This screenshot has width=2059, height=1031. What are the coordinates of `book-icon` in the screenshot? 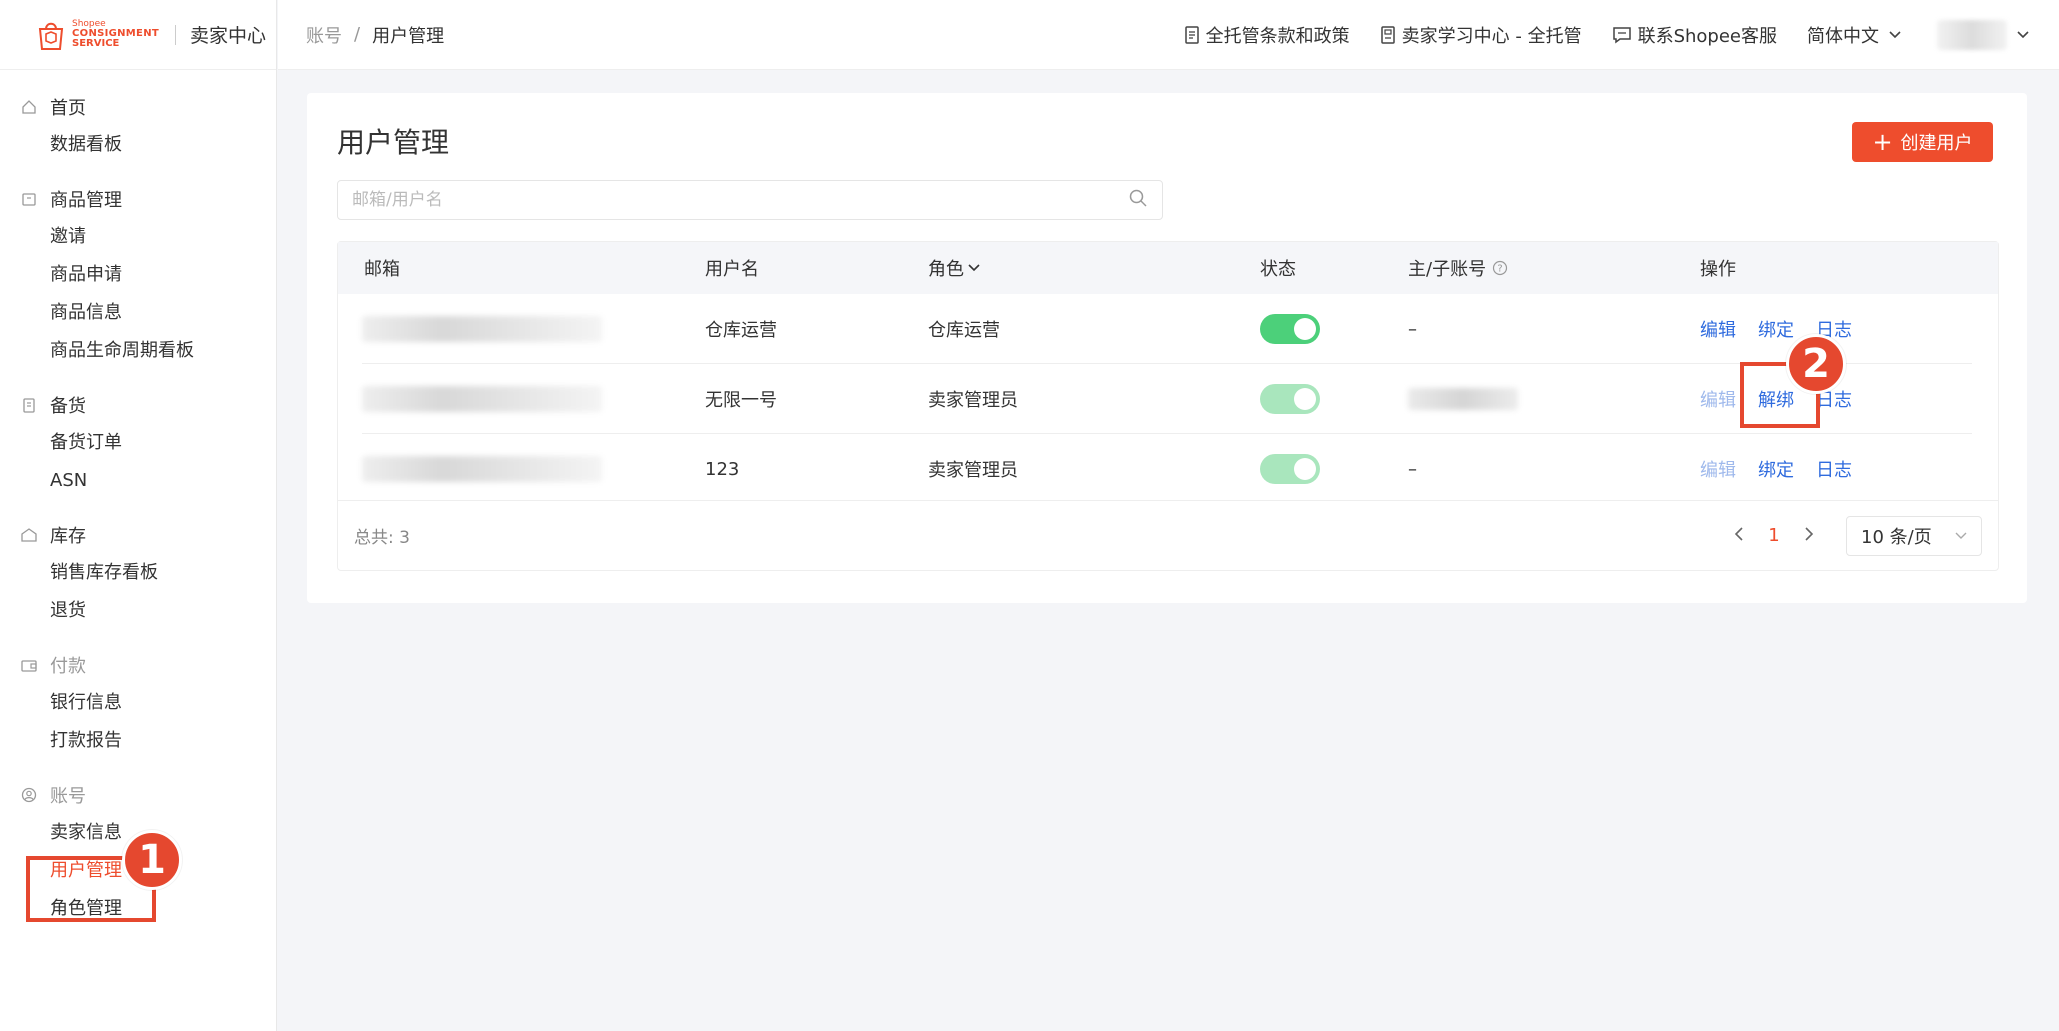 It's located at (1388, 34).